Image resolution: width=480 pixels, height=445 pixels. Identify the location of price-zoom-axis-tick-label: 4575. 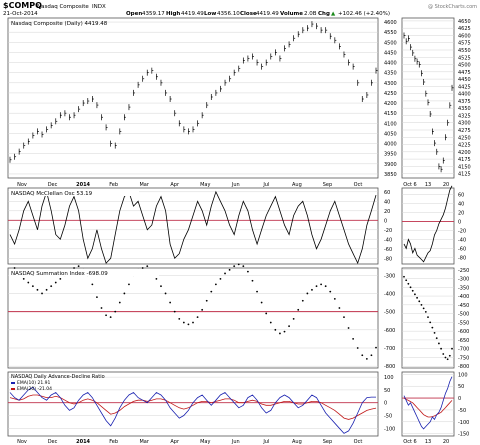
(464, 44).